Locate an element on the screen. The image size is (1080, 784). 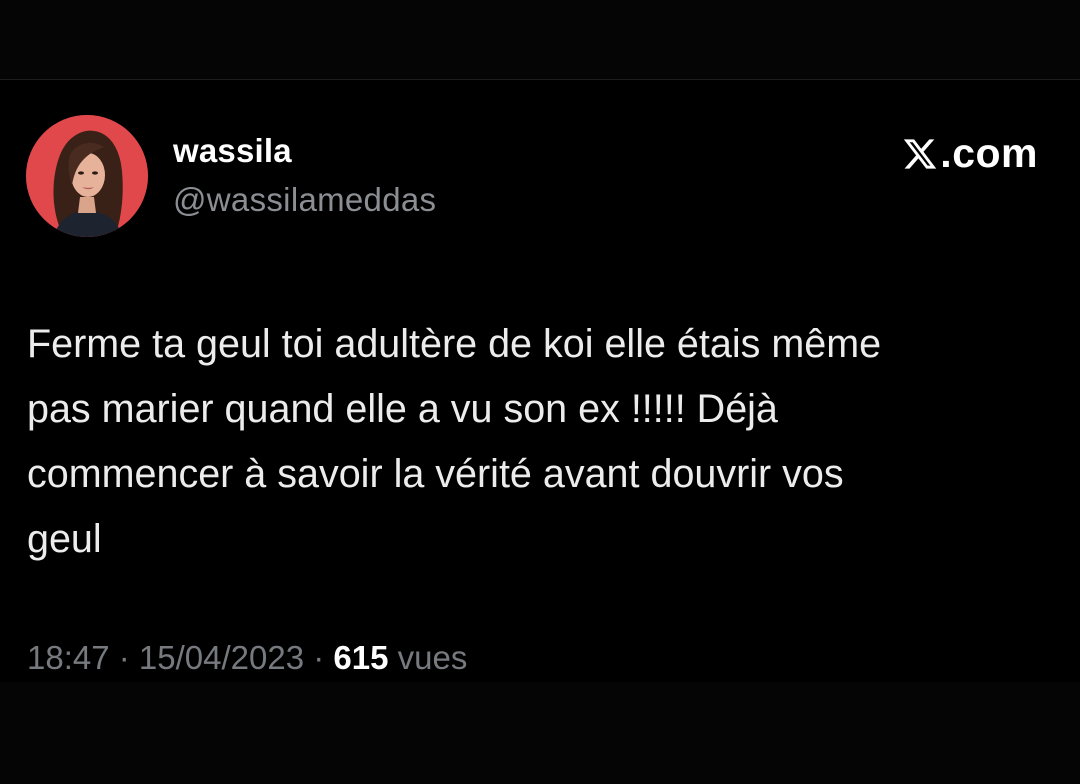
brand-watermark: .com is located at coordinates (970, 153).